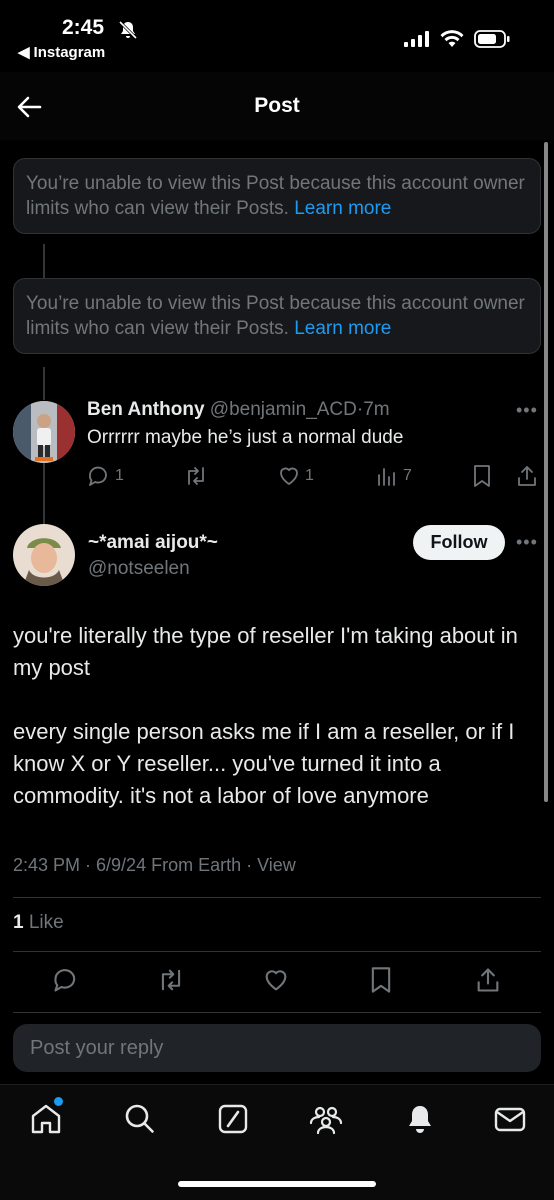 The width and height of the screenshot is (554, 1200). I want to click on bell-off-icon, so click(128, 30).